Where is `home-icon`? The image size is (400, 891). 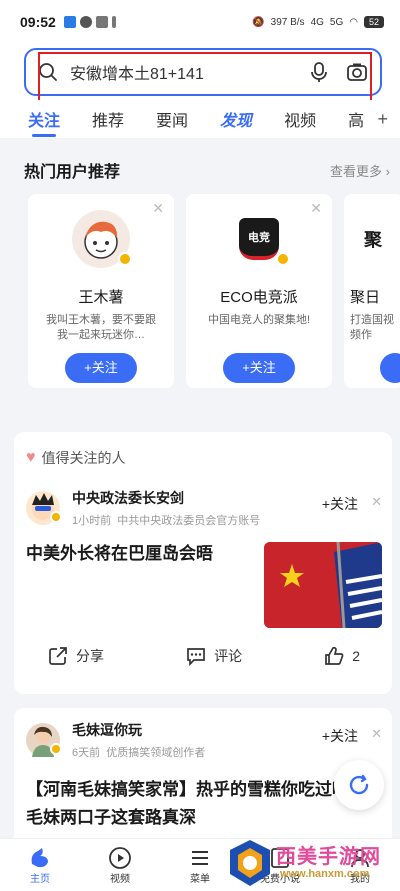
home-icon is located at coordinates (39, 857).